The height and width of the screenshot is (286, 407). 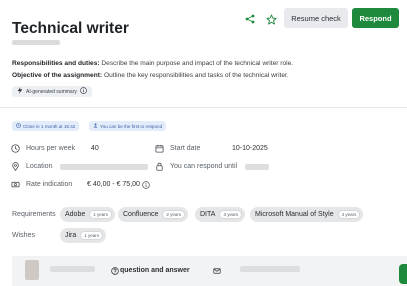 What do you see at coordinates (114, 270) in the screenshot?
I see `question-icon` at bounding box center [114, 270].